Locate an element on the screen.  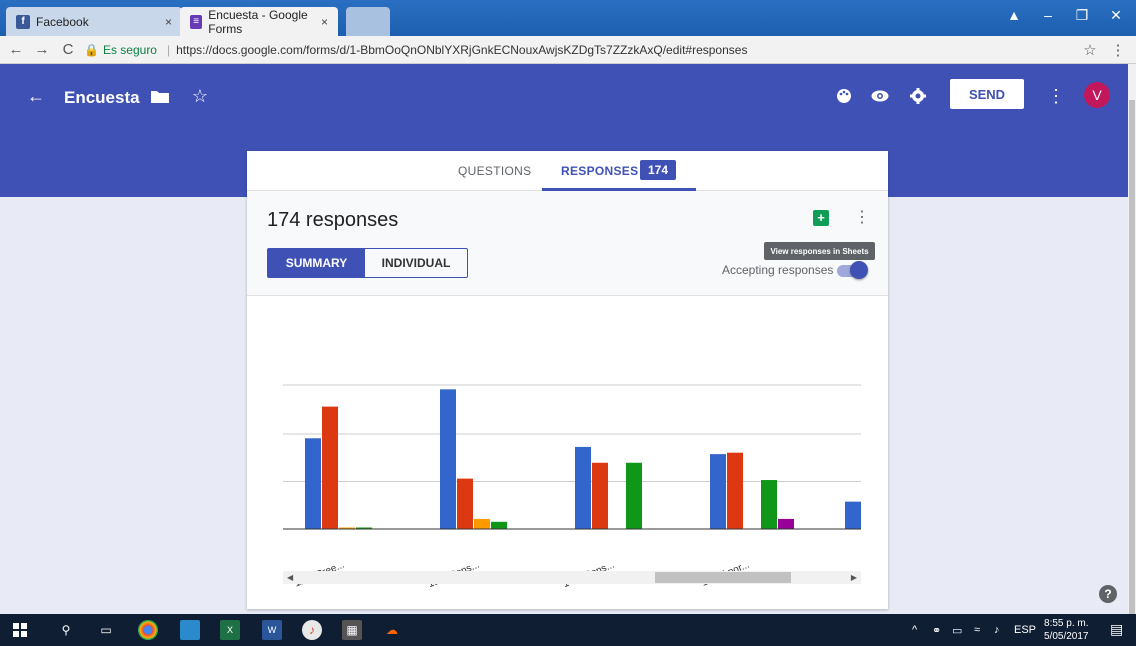
new-tab-button is located at coordinates (368, 21).